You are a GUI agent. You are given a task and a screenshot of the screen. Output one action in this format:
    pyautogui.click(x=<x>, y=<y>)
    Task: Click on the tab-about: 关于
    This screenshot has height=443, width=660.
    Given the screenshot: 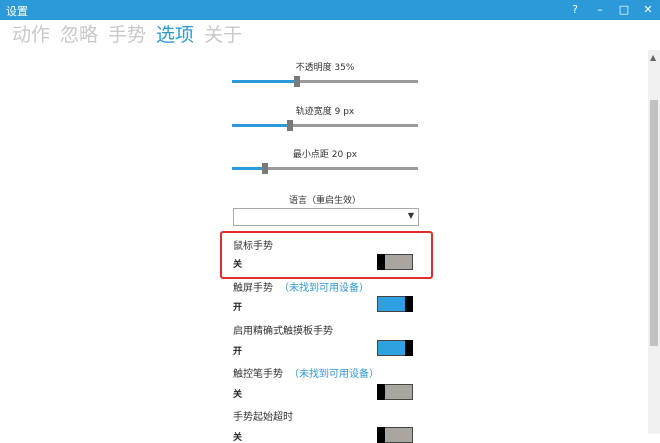 What is the action you would take?
    pyautogui.click(x=223, y=35)
    